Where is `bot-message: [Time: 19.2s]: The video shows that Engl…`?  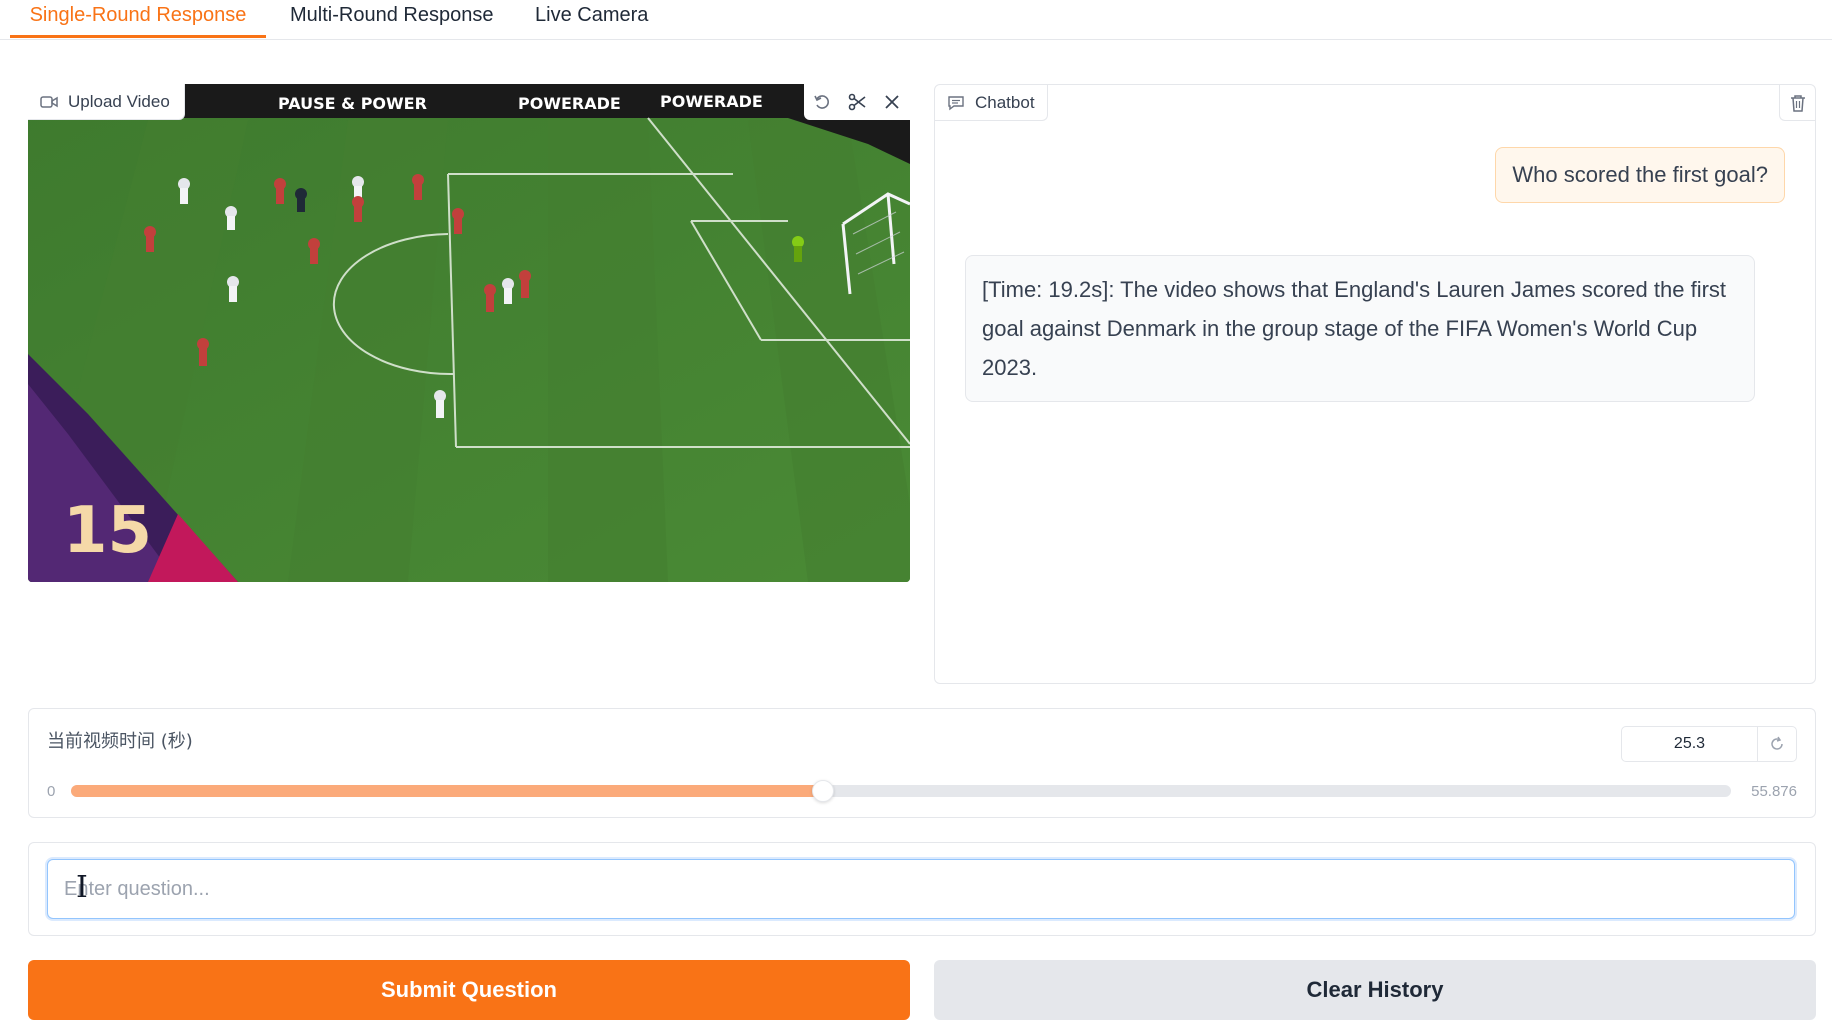 bot-message: [Time: 19.2s]: The video shows that Engl… is located at coordinates (1360, 328).